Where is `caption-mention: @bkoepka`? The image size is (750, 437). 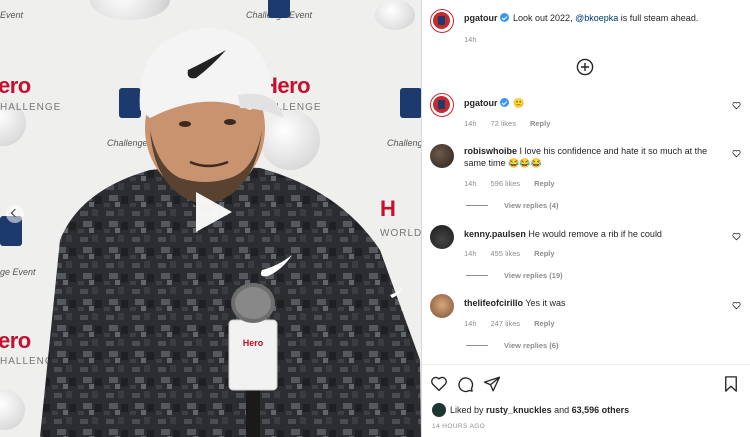 caption-mention: @bkoepka is located at coordinates (596, 18).